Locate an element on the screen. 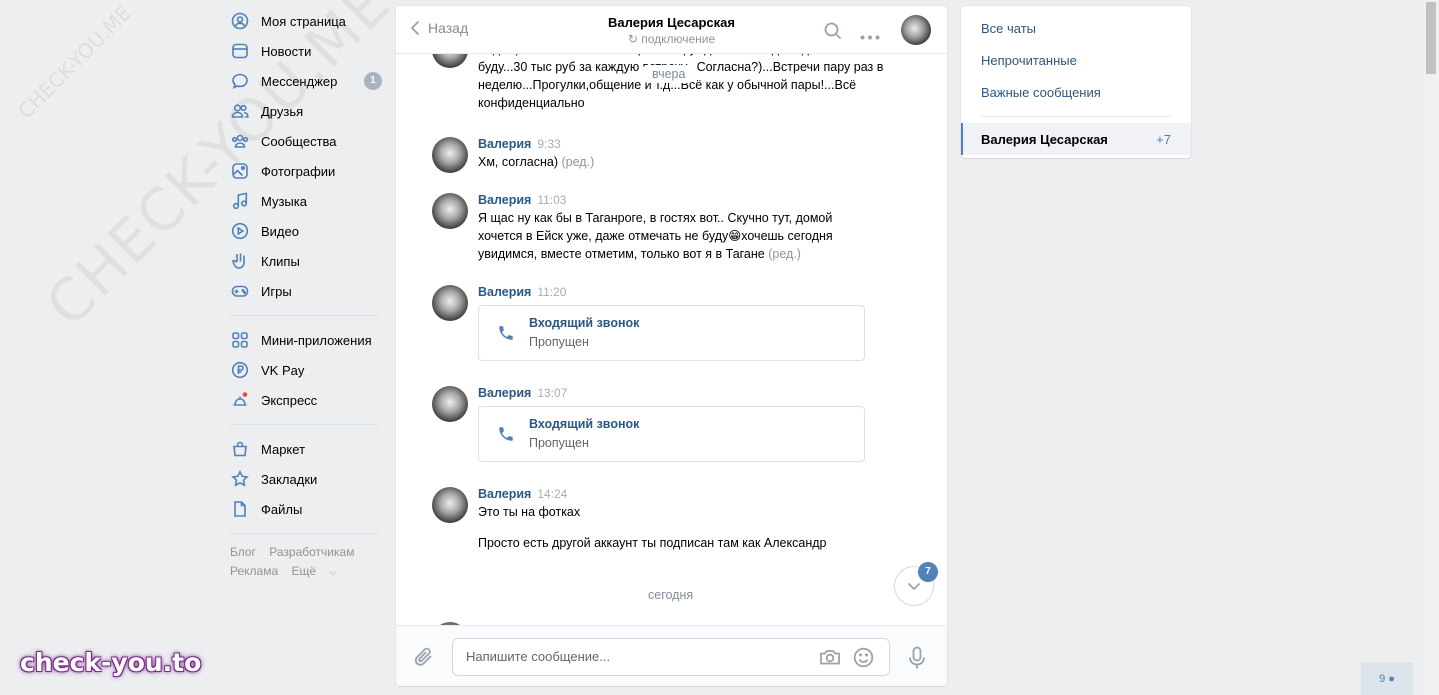  filter-all-chats: Все чаты is located at coordinates (1076, 28).